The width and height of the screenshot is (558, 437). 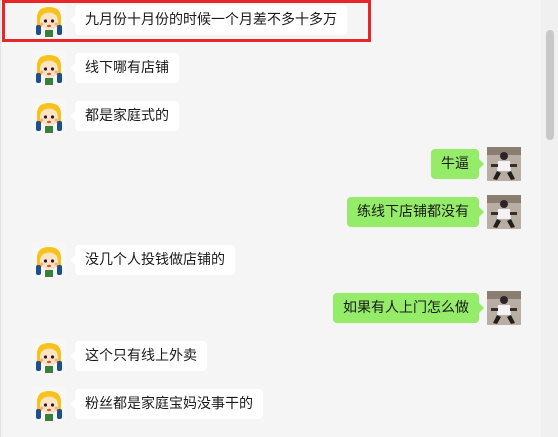 What do you see at coordinates (0, 218) in the screenshot?
I see `panel-divider` at bounding box center [0, 218].